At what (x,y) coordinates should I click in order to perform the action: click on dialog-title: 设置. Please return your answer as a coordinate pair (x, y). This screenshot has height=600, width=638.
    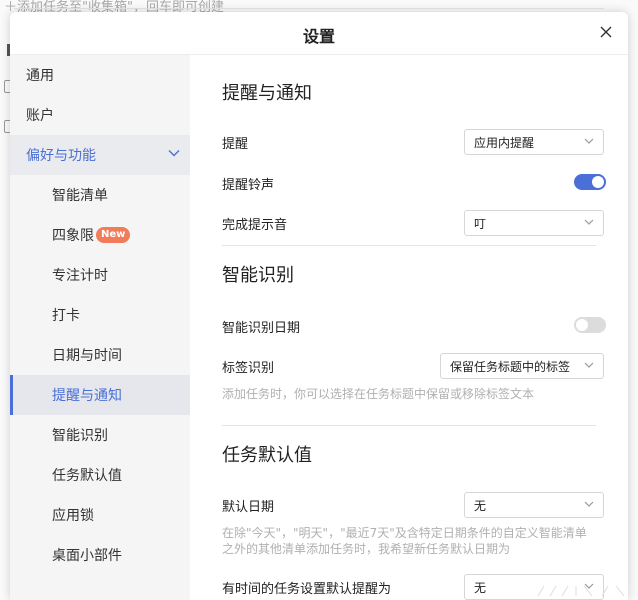
    Looking at the image, I should click on (318, 36).